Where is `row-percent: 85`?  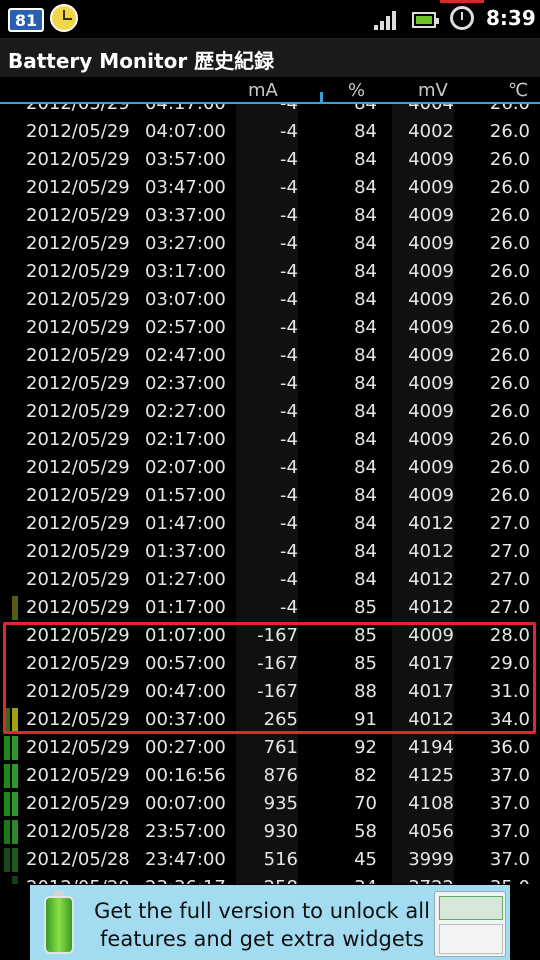
row-percent: 85 is located at coordinates (365, 607).